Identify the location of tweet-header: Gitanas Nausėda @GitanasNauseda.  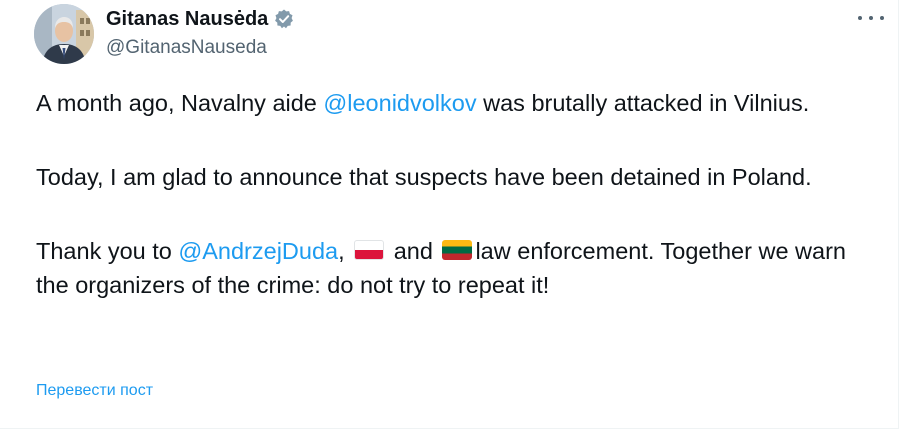
(200, 32).